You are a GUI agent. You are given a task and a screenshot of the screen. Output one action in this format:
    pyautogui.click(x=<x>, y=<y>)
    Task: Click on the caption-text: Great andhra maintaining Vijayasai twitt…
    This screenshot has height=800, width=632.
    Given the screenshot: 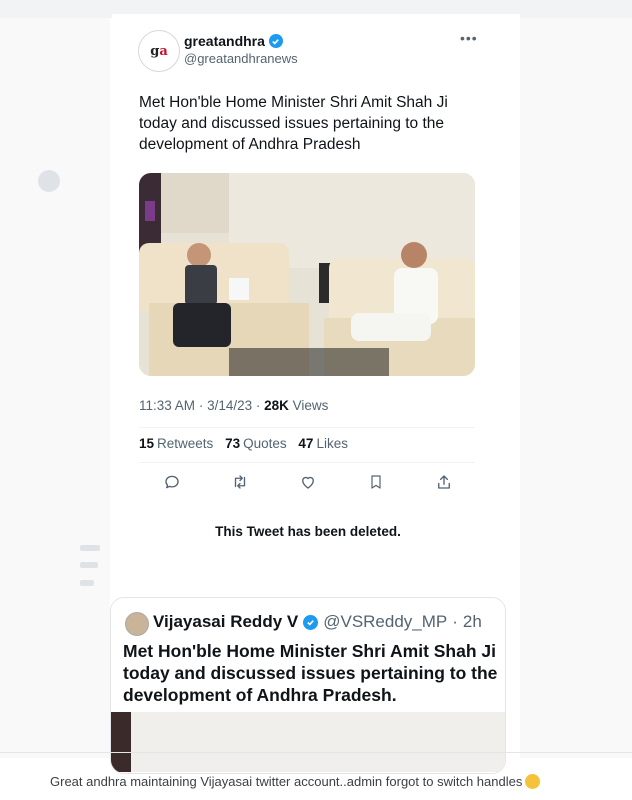 What is the action you would take?
    pyautogui.click(x=286, y=781)
    